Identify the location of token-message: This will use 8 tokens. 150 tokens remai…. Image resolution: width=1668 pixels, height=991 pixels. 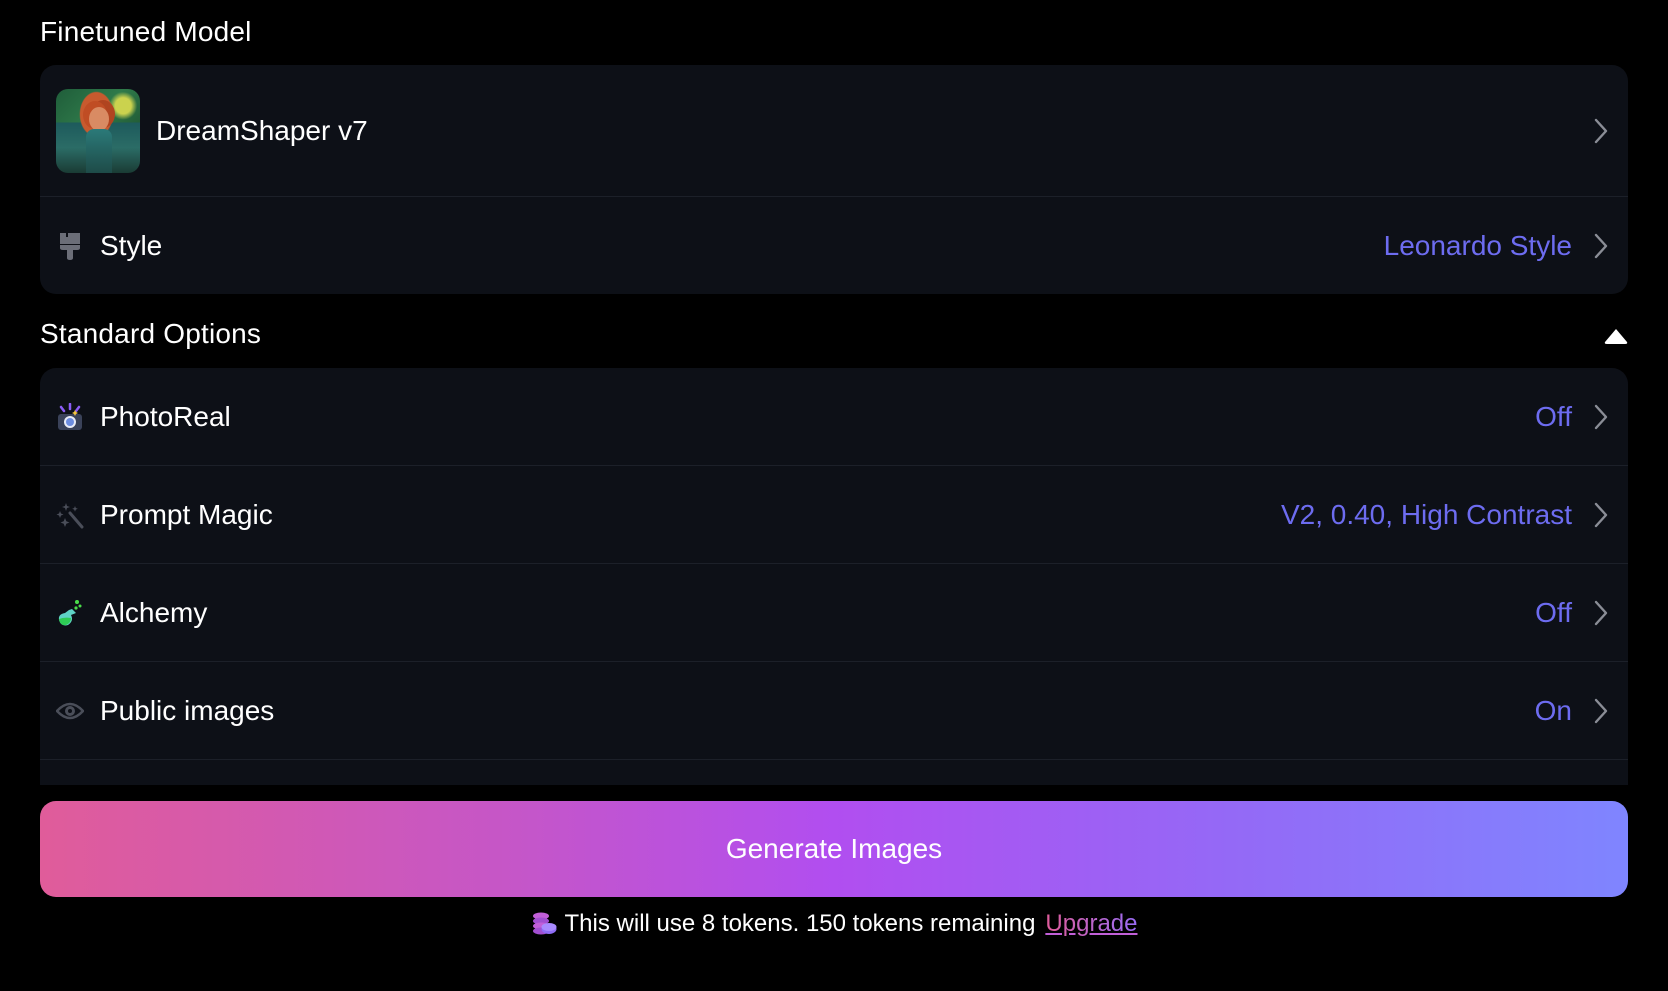
(800, 923).